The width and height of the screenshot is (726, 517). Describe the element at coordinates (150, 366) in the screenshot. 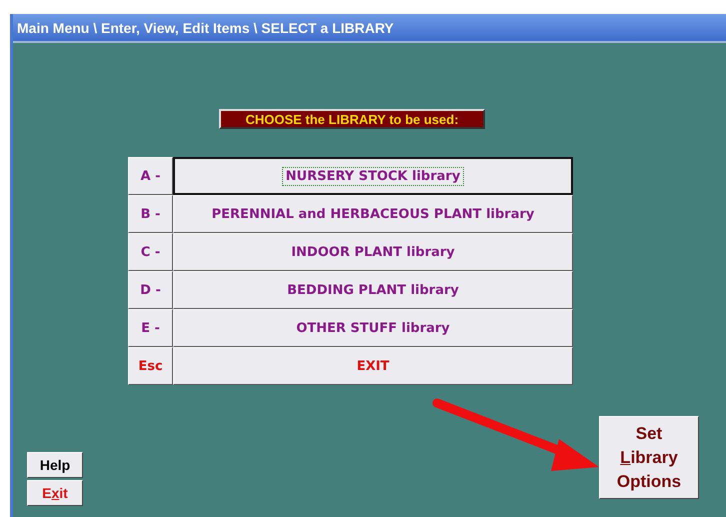

I see `shortcut-key: Esc` at that location.